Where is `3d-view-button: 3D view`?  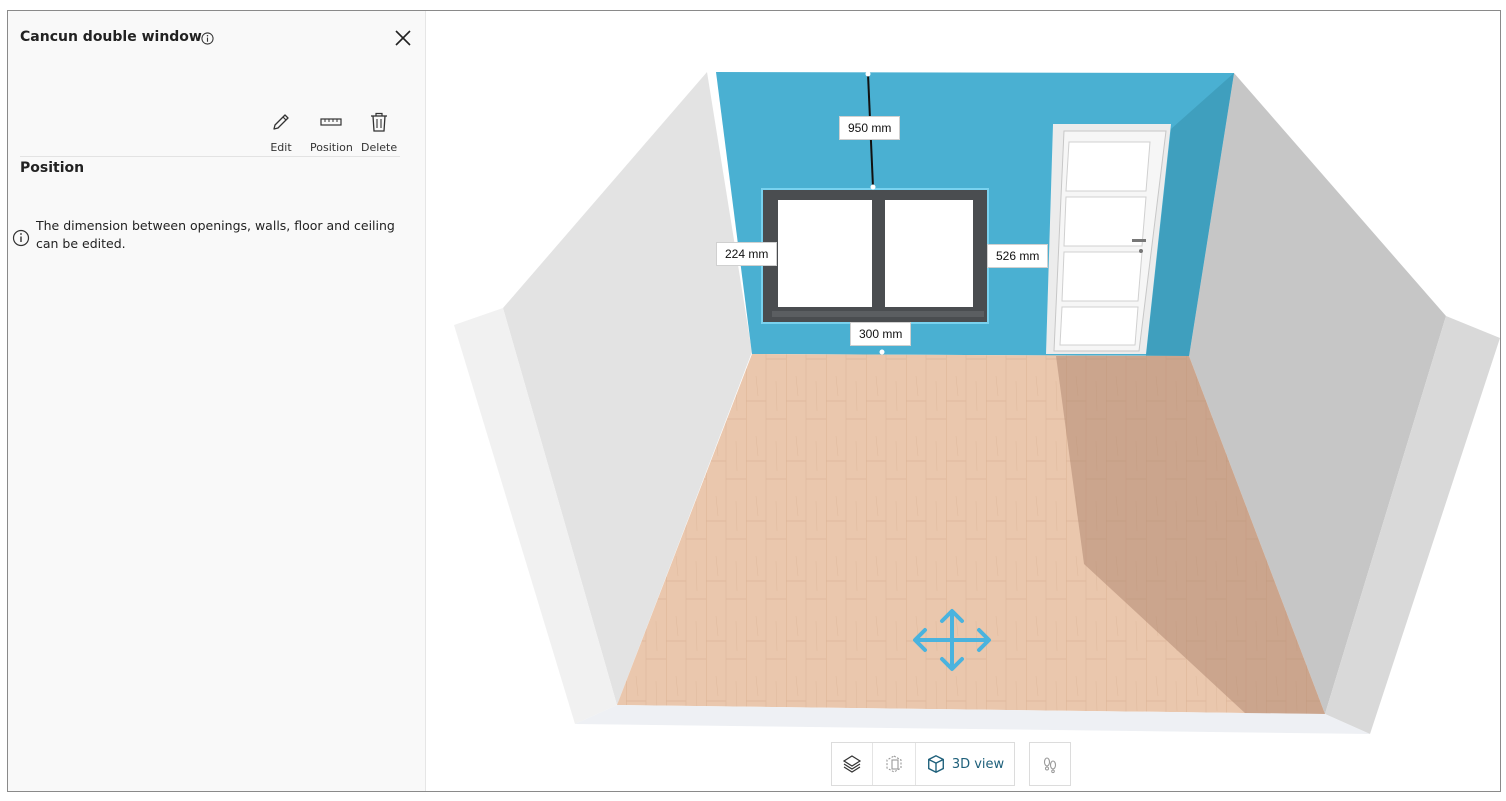
3d-view-button: 3D view is located at coordinates (965, 764).